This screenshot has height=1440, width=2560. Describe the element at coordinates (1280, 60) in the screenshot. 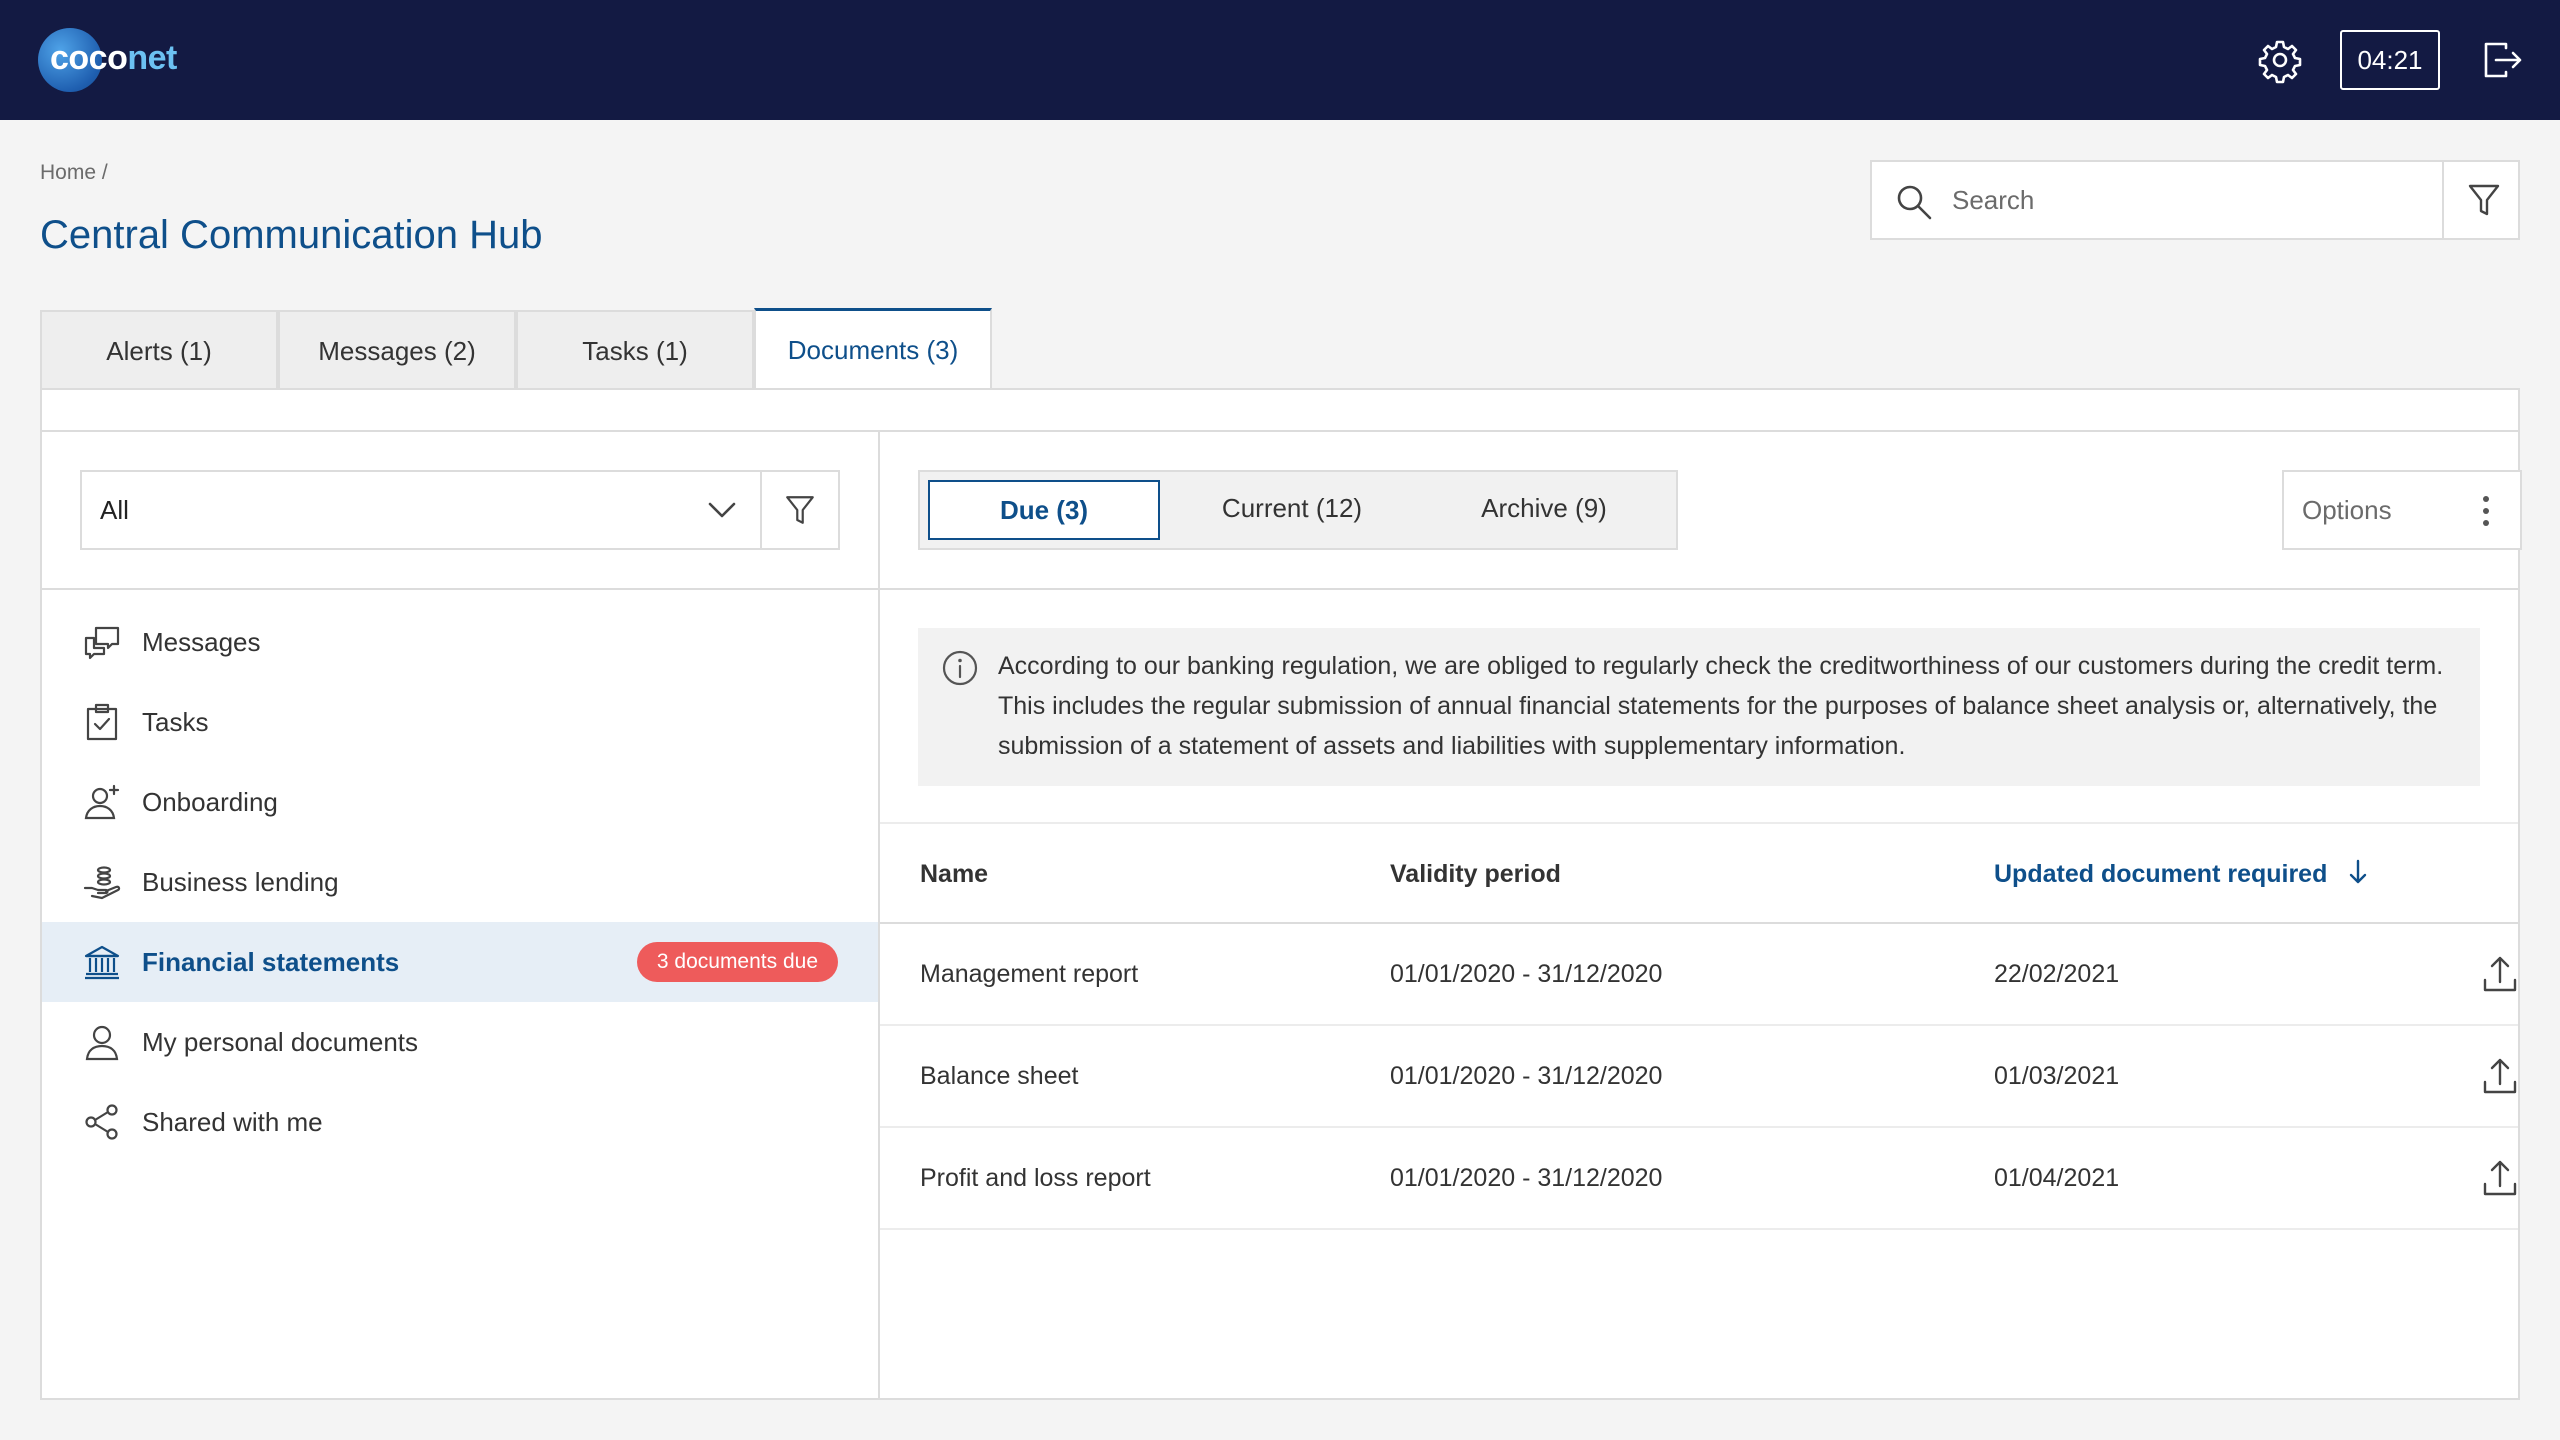

I see `top-bar: coconet 04:21` at that location.